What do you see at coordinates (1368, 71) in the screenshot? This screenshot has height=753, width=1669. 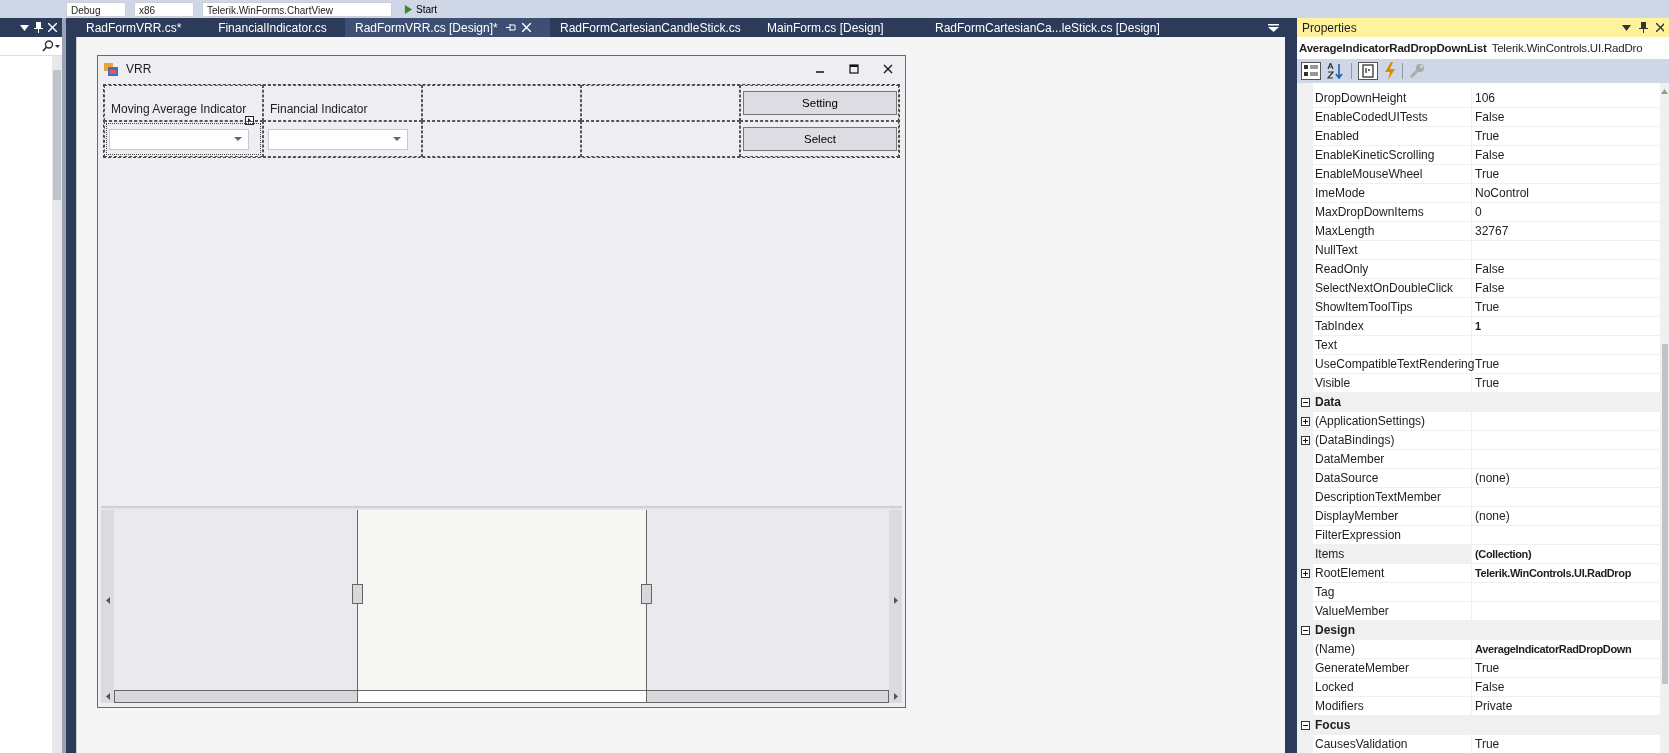 I see `properties-icon` at bounding box center [1368, 71].